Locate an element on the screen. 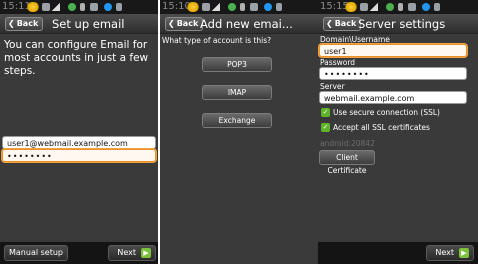 This screenshot has width=478, height=264. pop3-button: POP3 is located at coordinates (237, 64).